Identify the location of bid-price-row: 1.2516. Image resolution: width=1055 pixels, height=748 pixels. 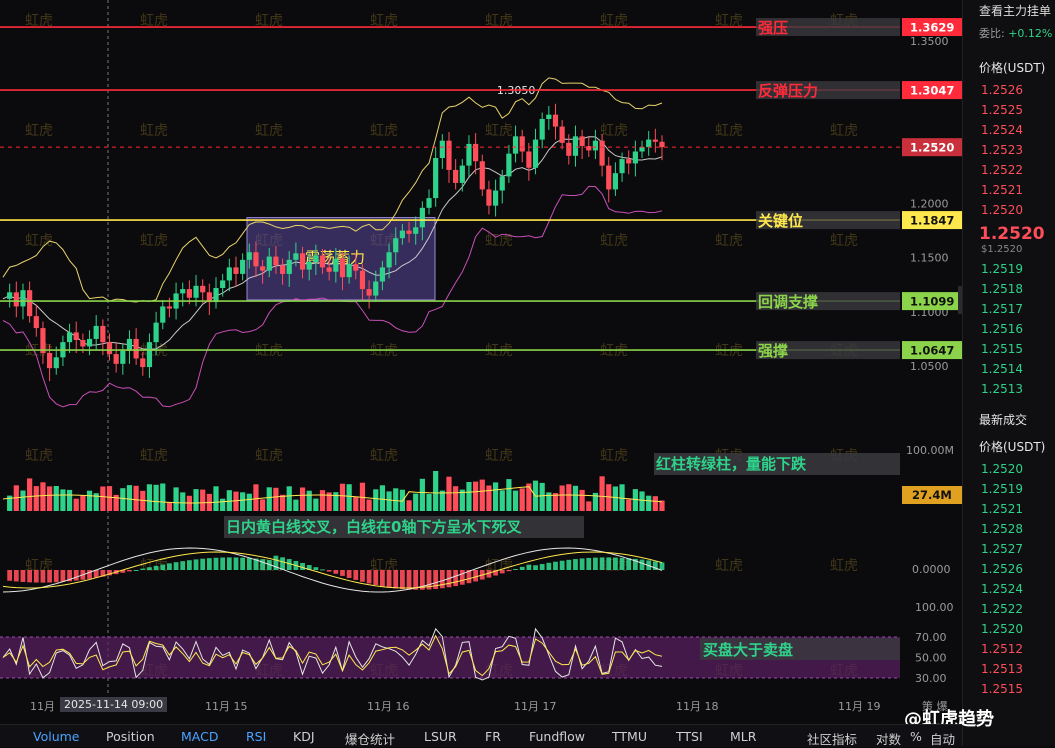
(1009, 329).